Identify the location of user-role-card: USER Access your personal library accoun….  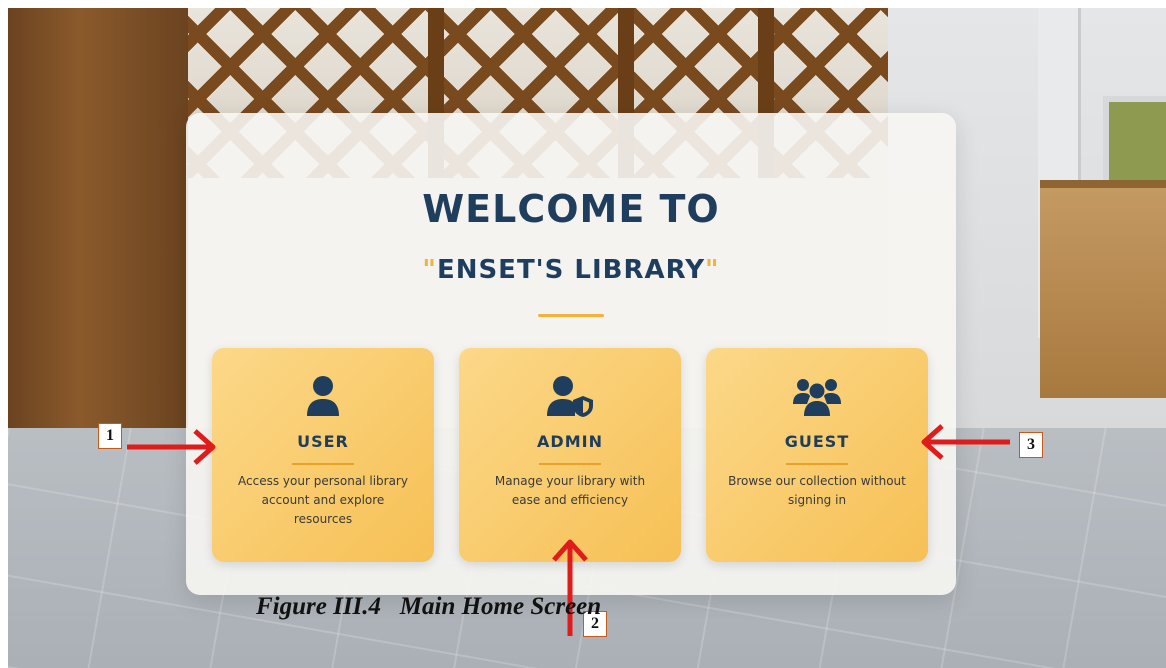
(323, 455).